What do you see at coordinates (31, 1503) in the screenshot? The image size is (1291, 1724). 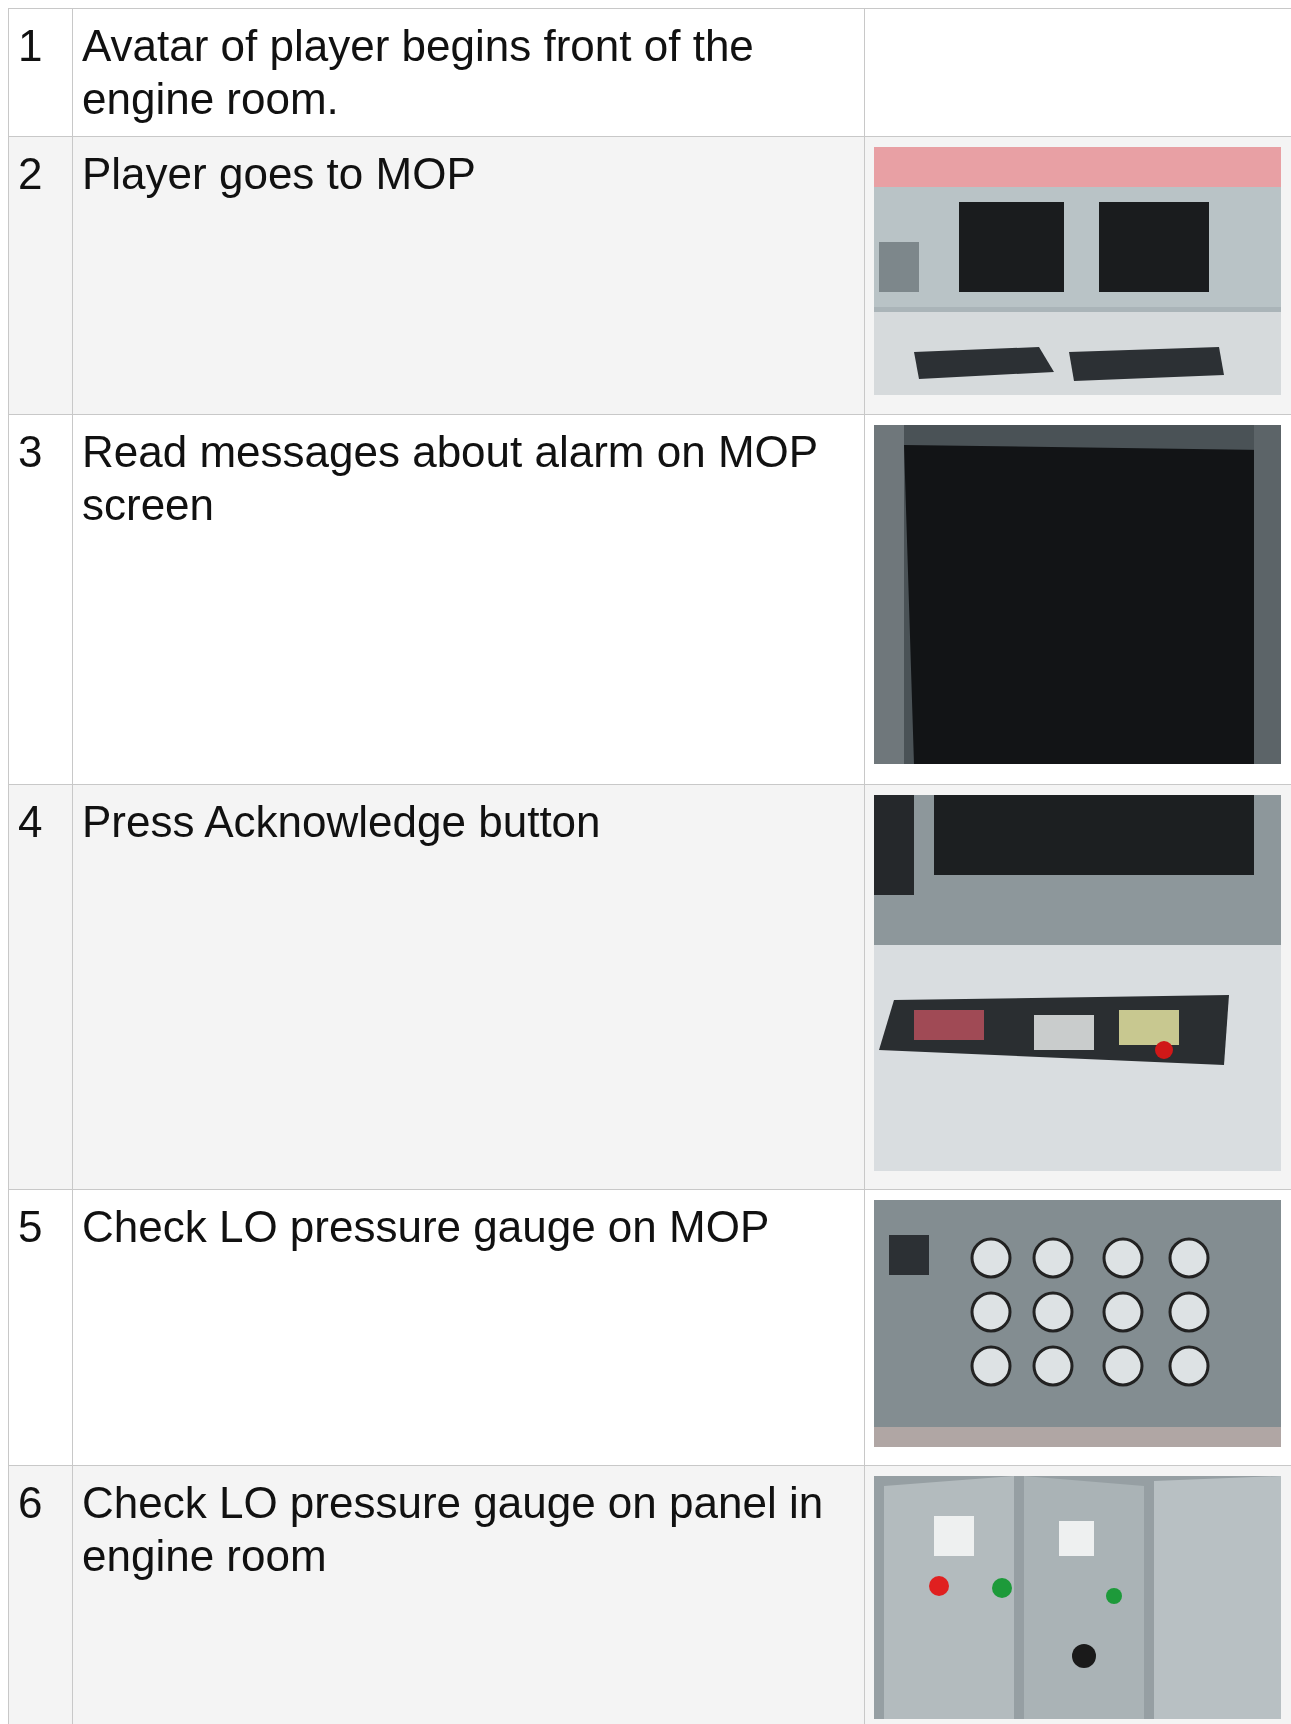 I see `row-number: 6` at bounding box center [31, 1503].